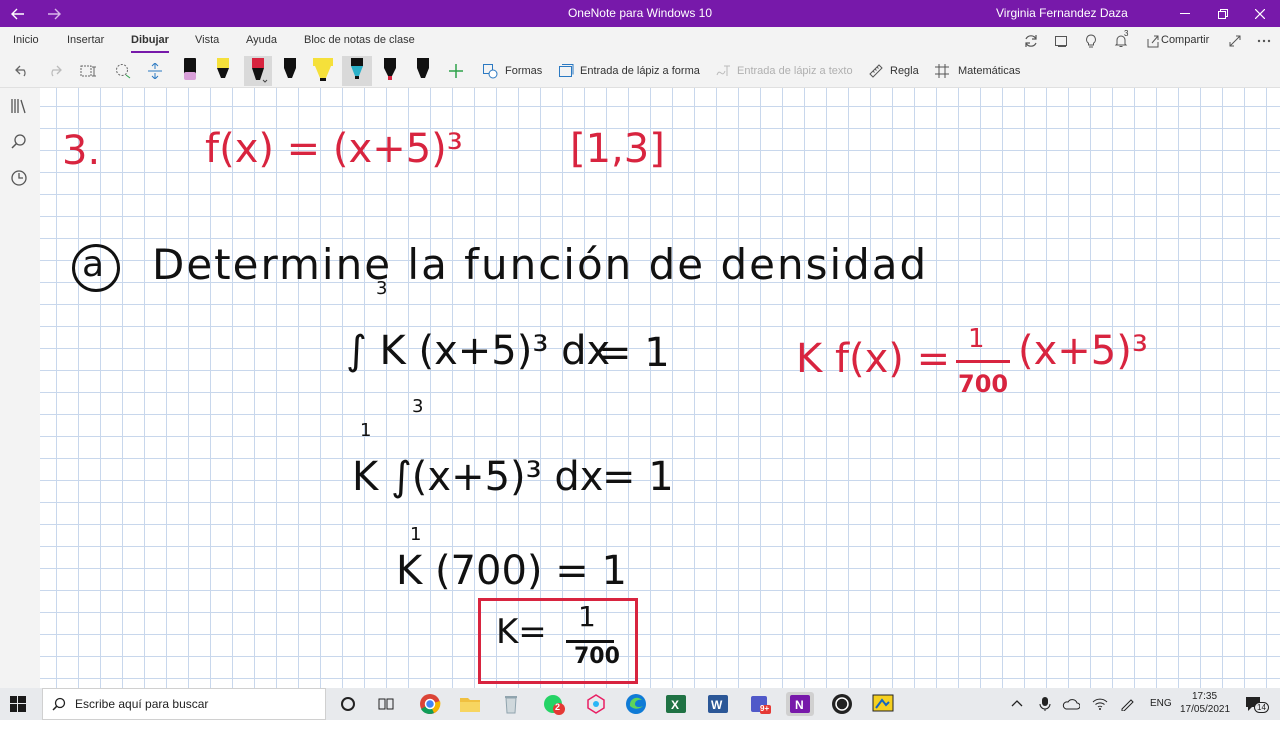  What do you see at coordinates (155, 71) in the screenshot?
I see `insert-space-icon` at bounding box center [155, 71].